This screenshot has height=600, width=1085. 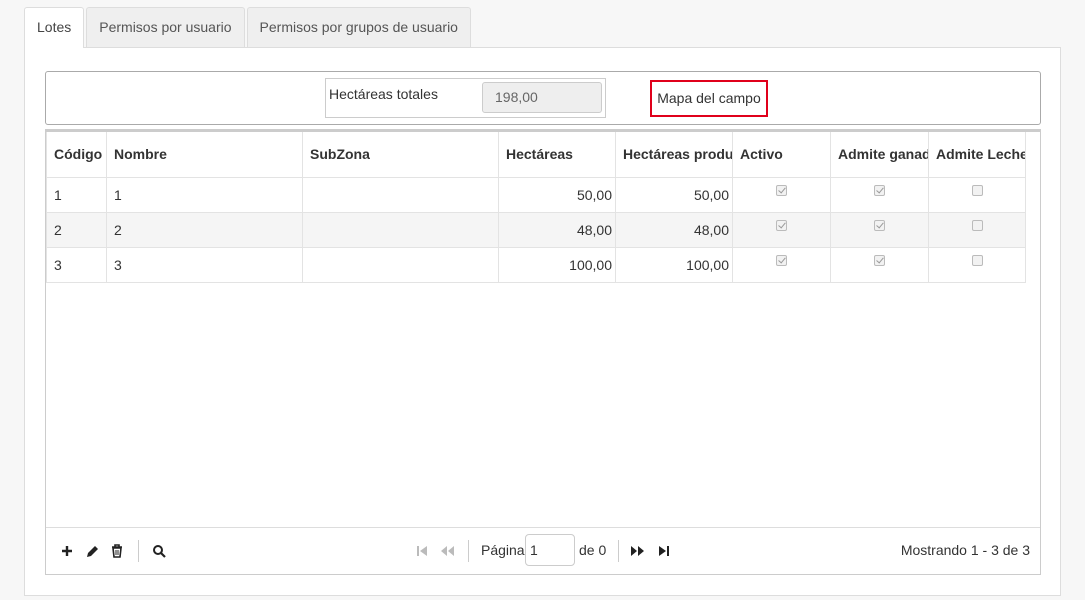 I want to click on cell-hectareas: 100,00, so click(x=557, y=264).